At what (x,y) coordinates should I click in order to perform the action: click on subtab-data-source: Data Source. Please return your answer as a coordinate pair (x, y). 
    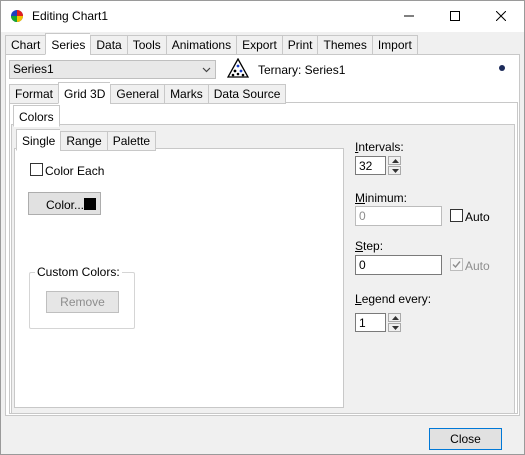
    Looking at the image, I should click on (247, 94).